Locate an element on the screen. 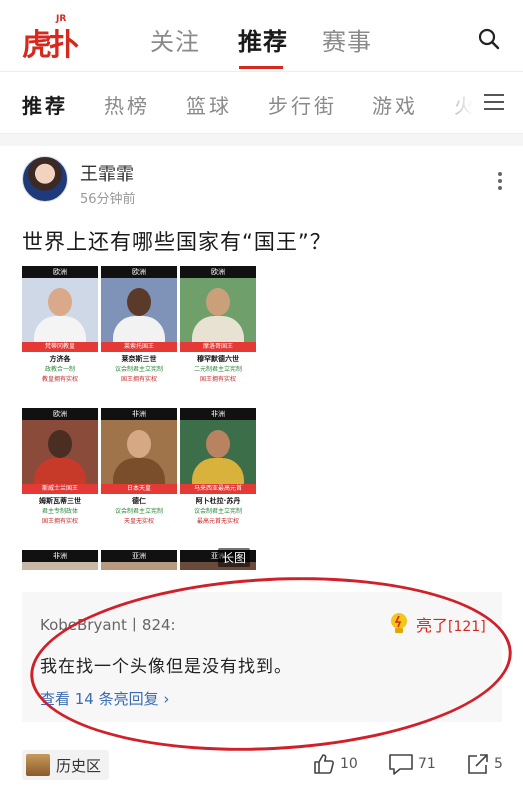 This screenshot has width=523, height=800. tab-matches: 赛事 is located at coordinates (347, 39).